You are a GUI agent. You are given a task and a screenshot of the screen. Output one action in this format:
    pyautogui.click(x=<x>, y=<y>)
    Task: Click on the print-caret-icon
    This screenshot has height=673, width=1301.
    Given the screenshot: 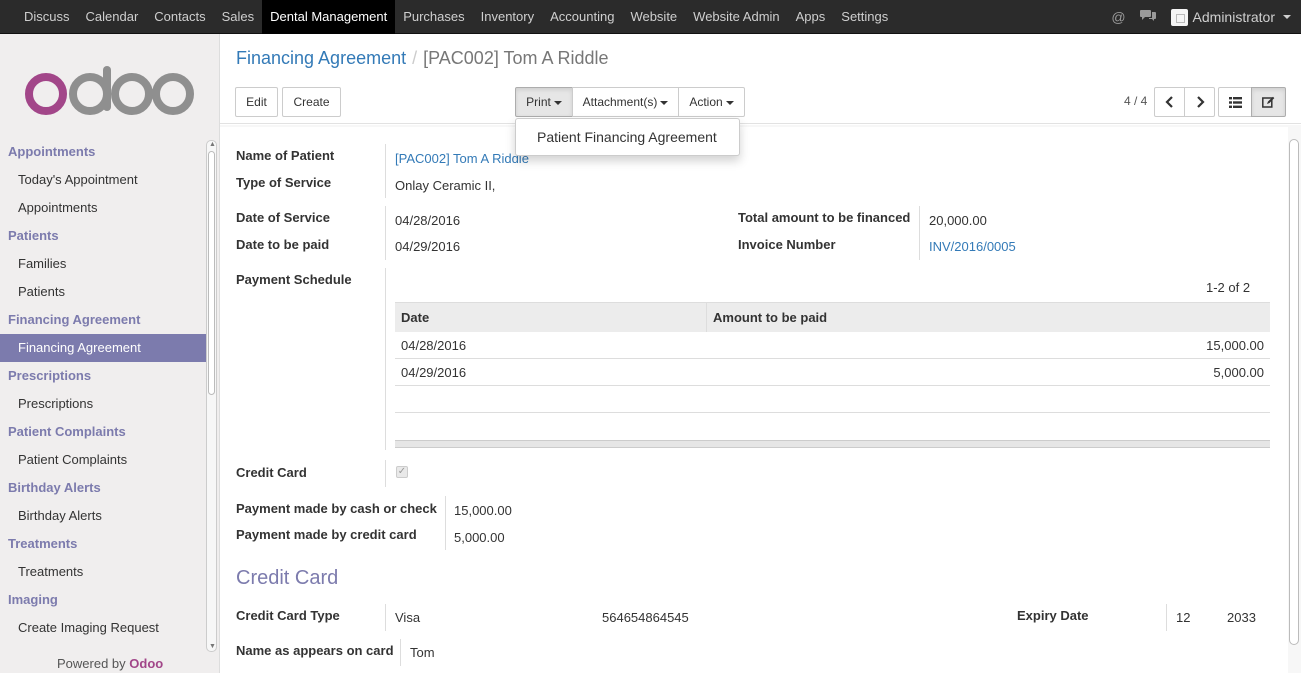 What is the action you would take?
    pyautogui.click(x=557, y=102)
    